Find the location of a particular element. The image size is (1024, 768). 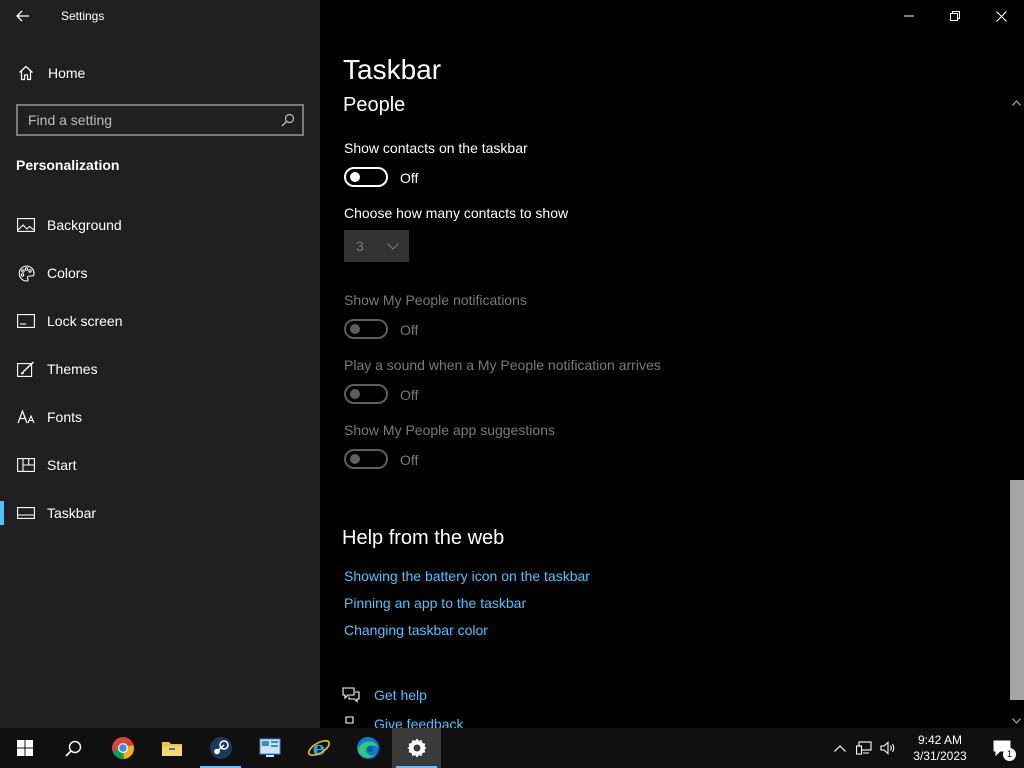

get-help-label: Get help is located at coordinates (400, 695).